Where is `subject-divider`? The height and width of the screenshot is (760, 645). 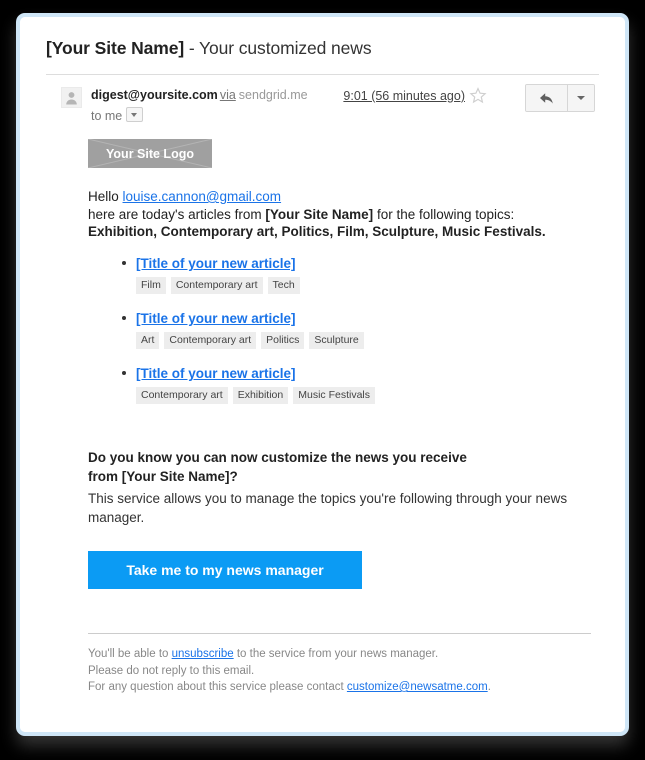
subject-divider is located at coordinates (322, 74).